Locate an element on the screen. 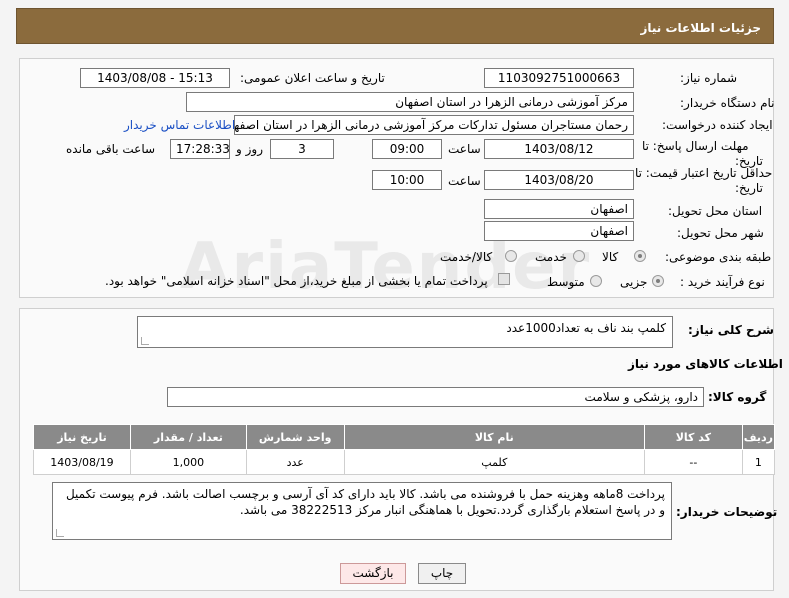 The image size is (789, 598). process-minor-label: جزیی is located at coordinates (634, 282).